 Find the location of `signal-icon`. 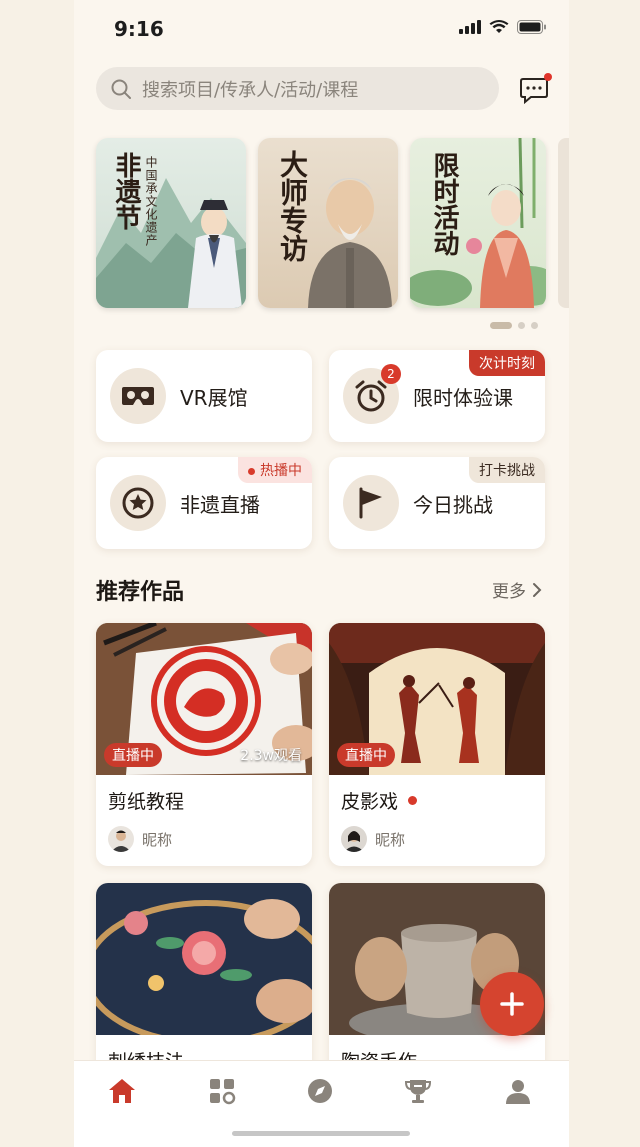

signal-icon is located at coordinates (470, 27).